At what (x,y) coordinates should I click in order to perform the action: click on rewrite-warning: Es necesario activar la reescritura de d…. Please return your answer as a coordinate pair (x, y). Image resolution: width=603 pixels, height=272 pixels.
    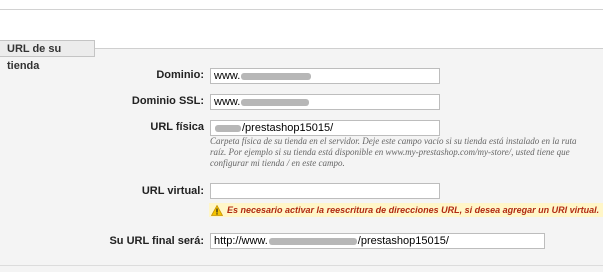
    Looking at the image, I should click on (406, 210).